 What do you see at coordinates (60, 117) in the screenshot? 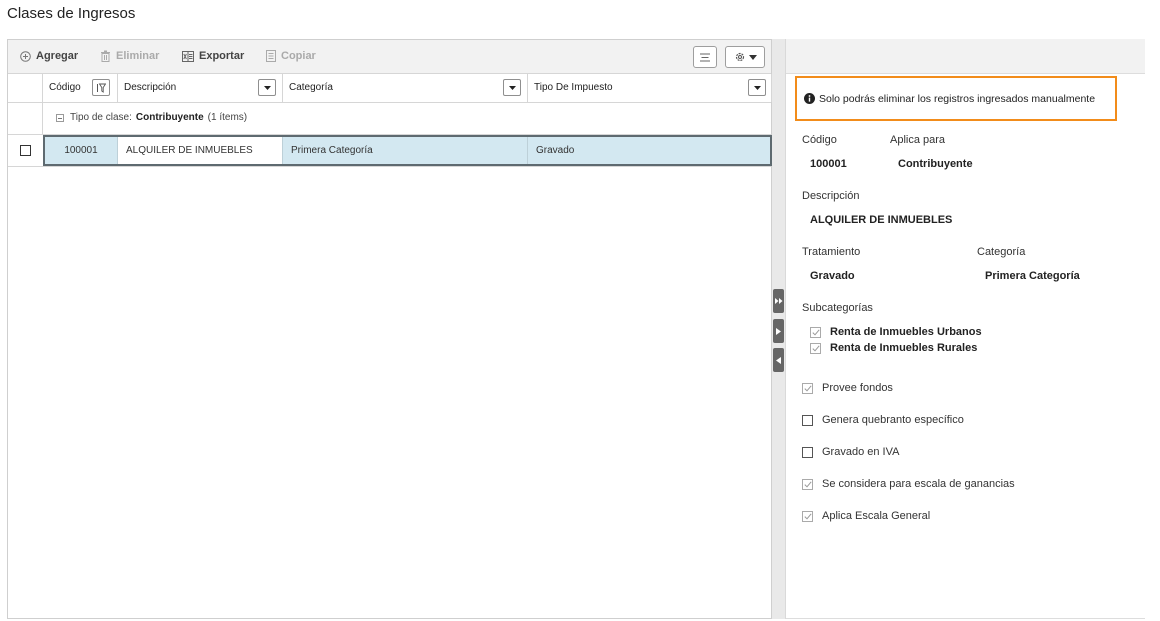
I see `collapse-icon` at bounding box center [60, 117].